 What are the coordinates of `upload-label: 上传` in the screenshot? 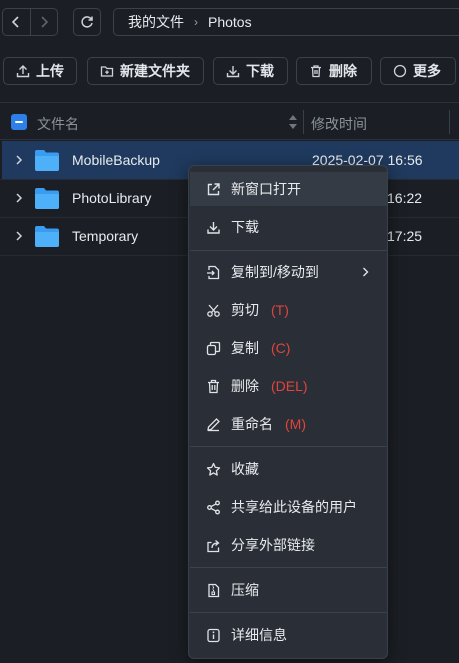 It's located at (50, 71).